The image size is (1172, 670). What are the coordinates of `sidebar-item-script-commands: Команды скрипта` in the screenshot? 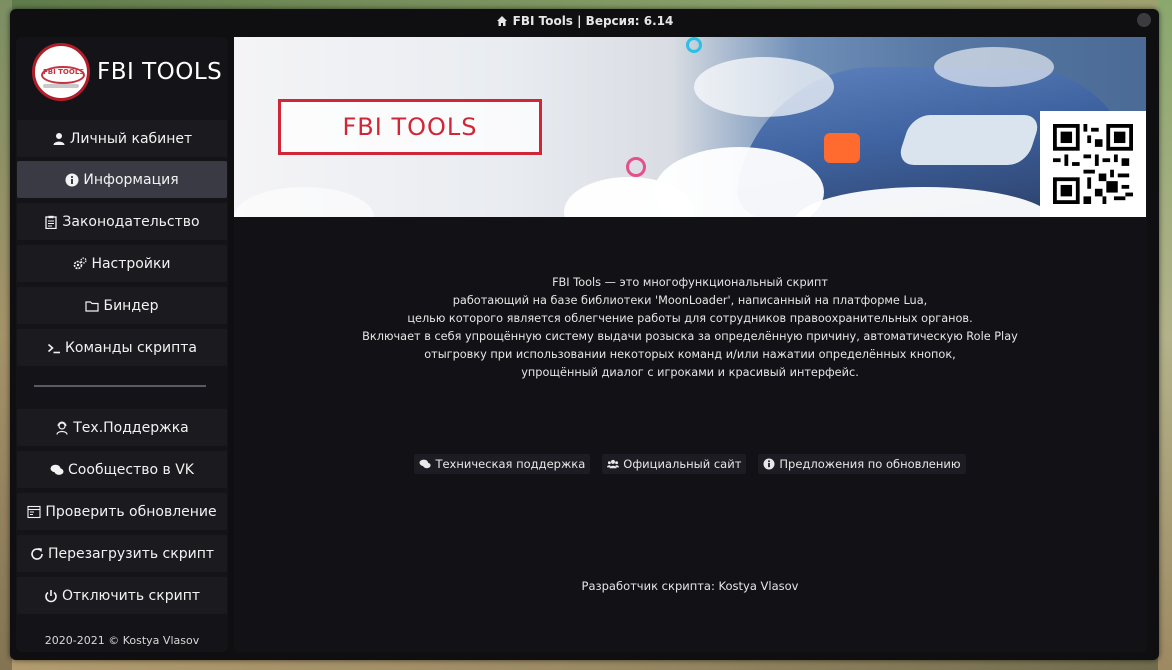 It's located at (122, 347).